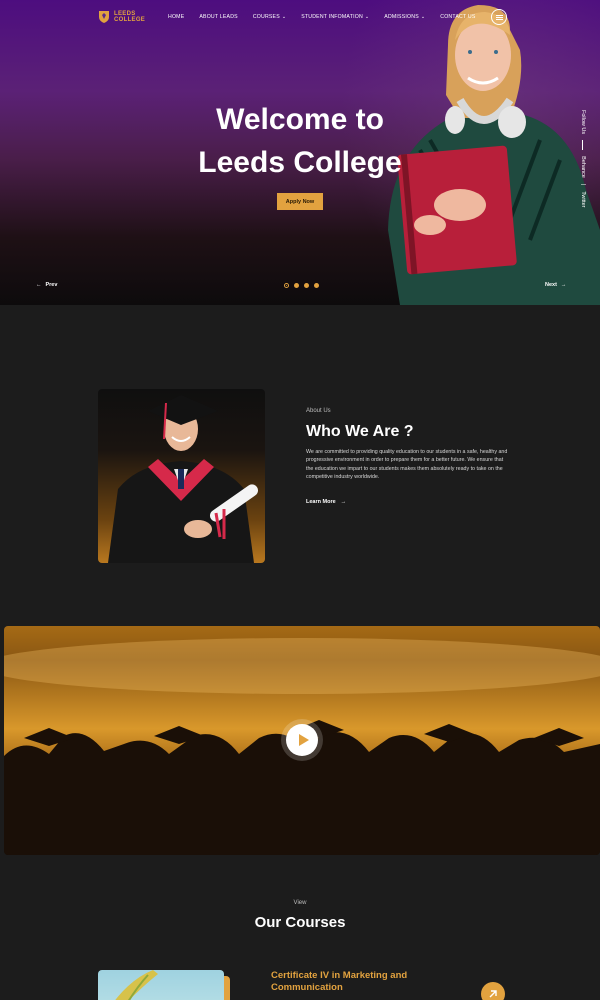  Describe the element at coordinates (583, 122) in the screenshot. I see `follow-us-label: Follow Us` at that location.